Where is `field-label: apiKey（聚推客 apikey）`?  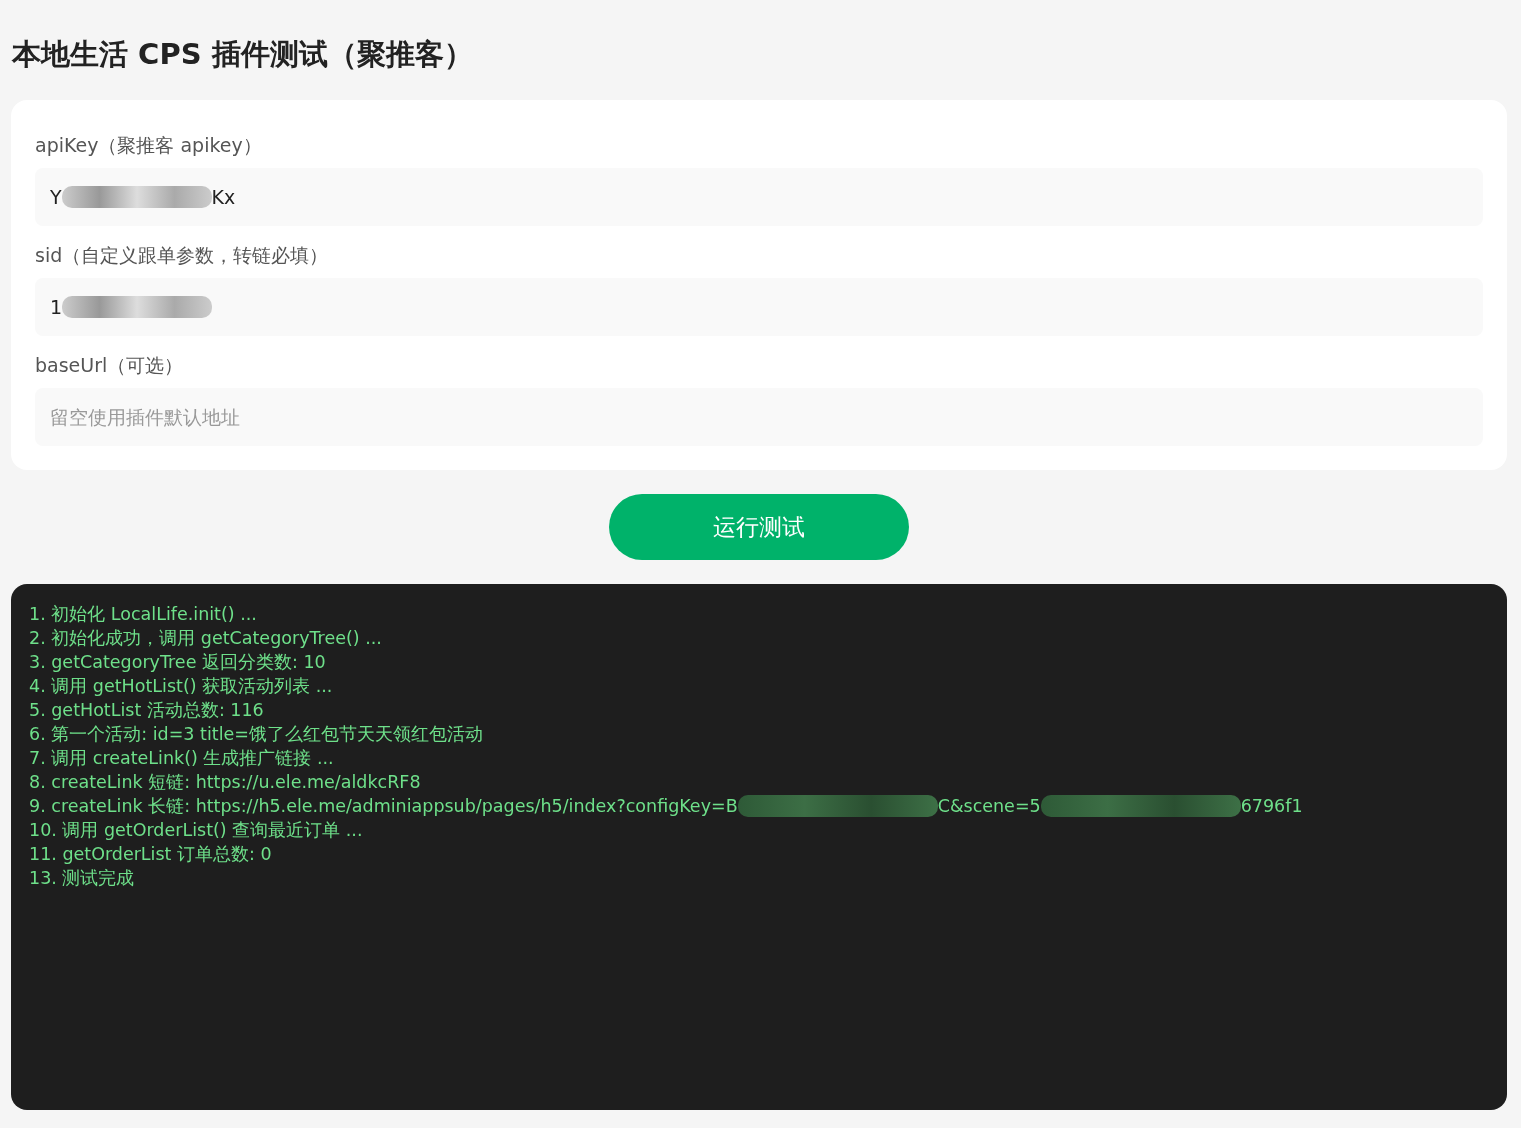 field-label: apiKey（聚推客 apikey） is located at coordinates (149, 145).